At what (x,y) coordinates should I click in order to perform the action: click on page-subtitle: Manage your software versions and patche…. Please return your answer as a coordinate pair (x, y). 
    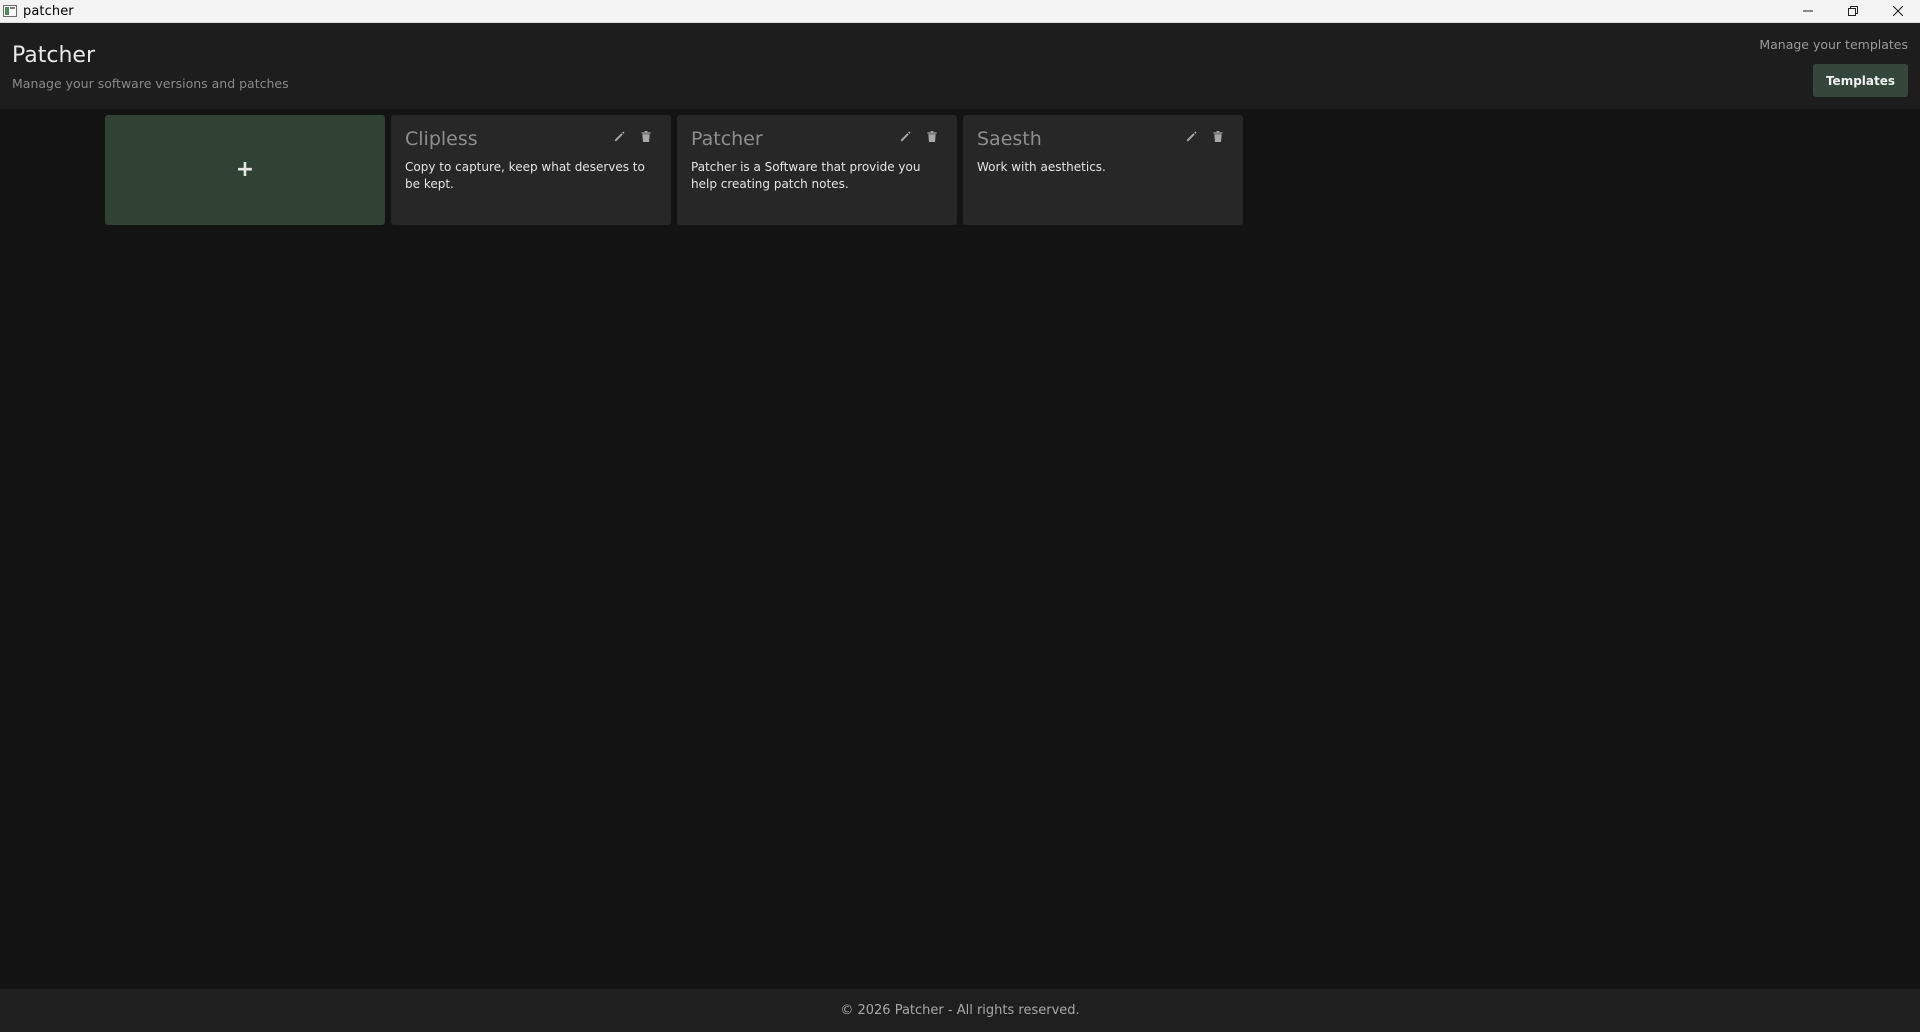
    Looking at the image, I should click on (150, 83).